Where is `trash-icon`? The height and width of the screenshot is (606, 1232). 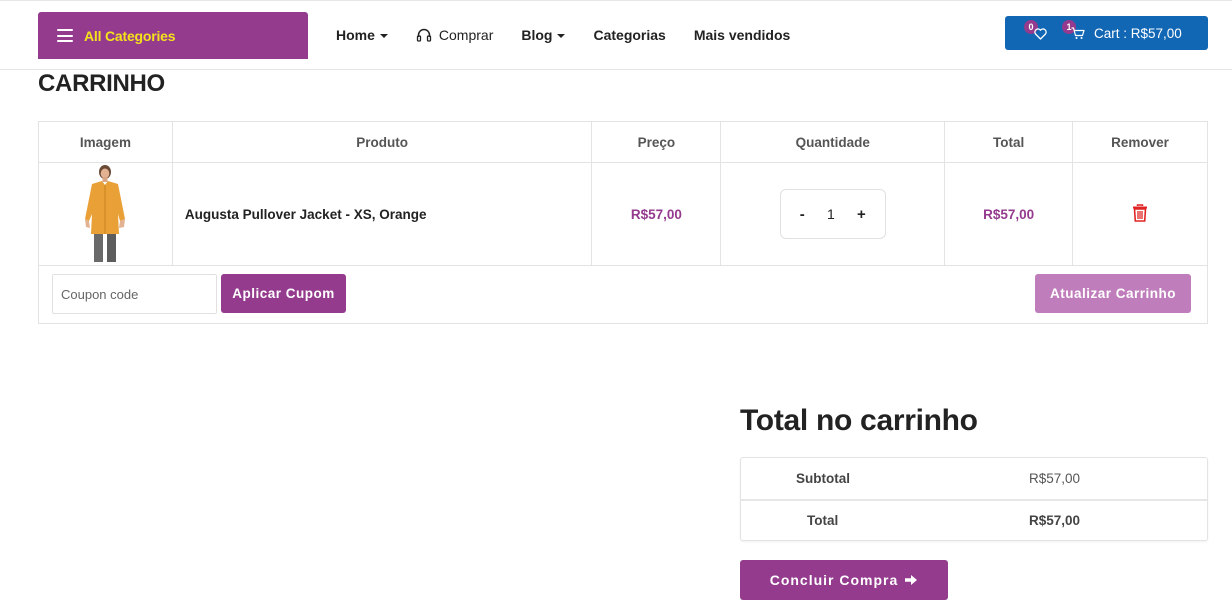 trash-icon is located at coordinates (1140, 214).